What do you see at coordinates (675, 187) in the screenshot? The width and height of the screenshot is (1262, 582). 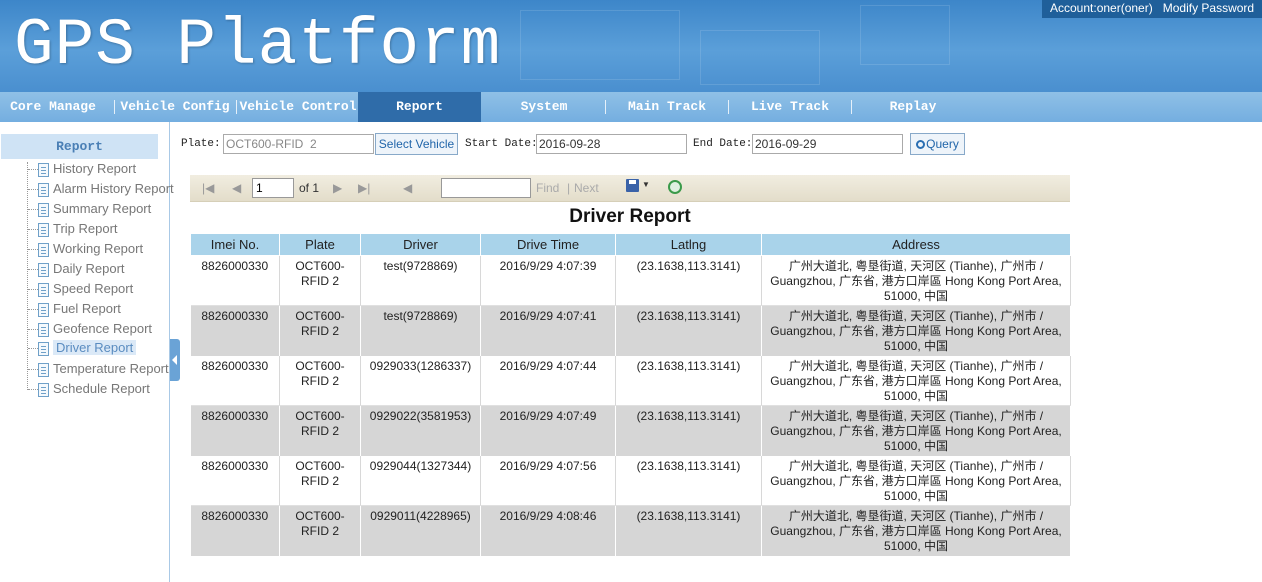 I see `refresh-icon` at bounding box center [675, 187].